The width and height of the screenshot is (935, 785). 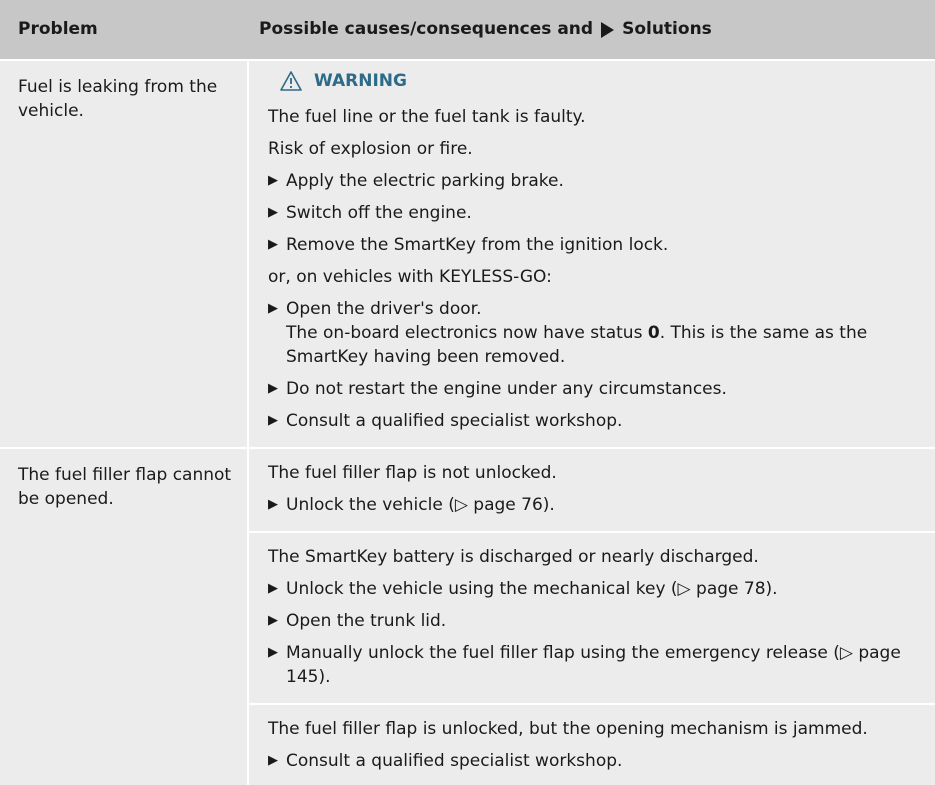 I want to click on step-item: ▶ Apply the electric parking brake., so click(x=416, y=181).